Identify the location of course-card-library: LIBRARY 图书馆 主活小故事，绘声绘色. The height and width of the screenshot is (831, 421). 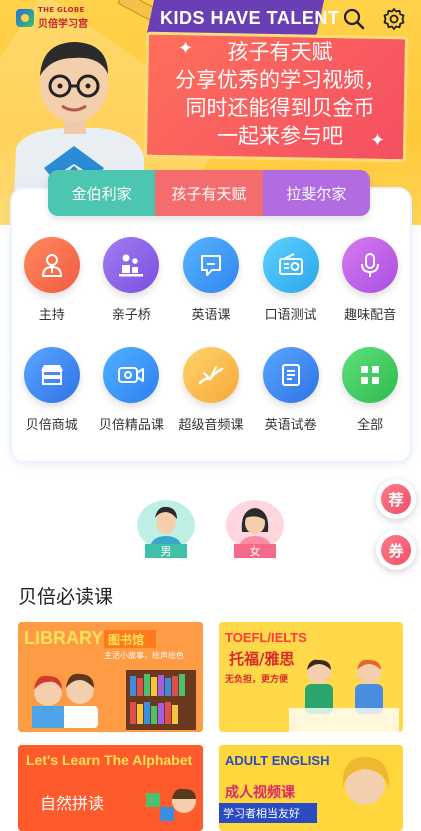
(110, 677).